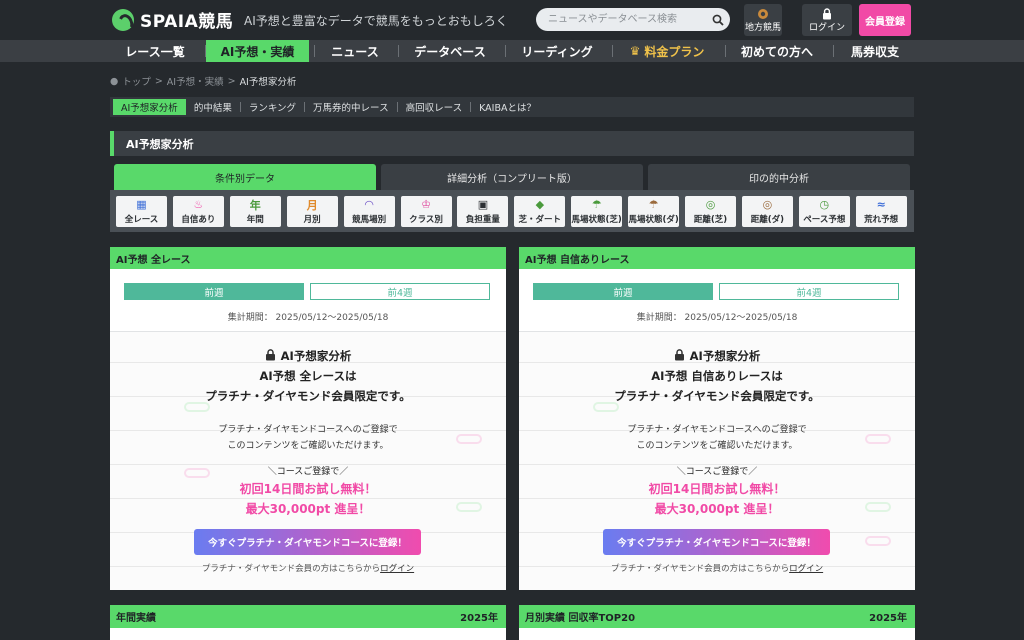  Describe the element at coordinates (717, 396) in the screenshot. I see `lock-line-2: プラチナ・ダイヤモンド会員限定です。` at that location.